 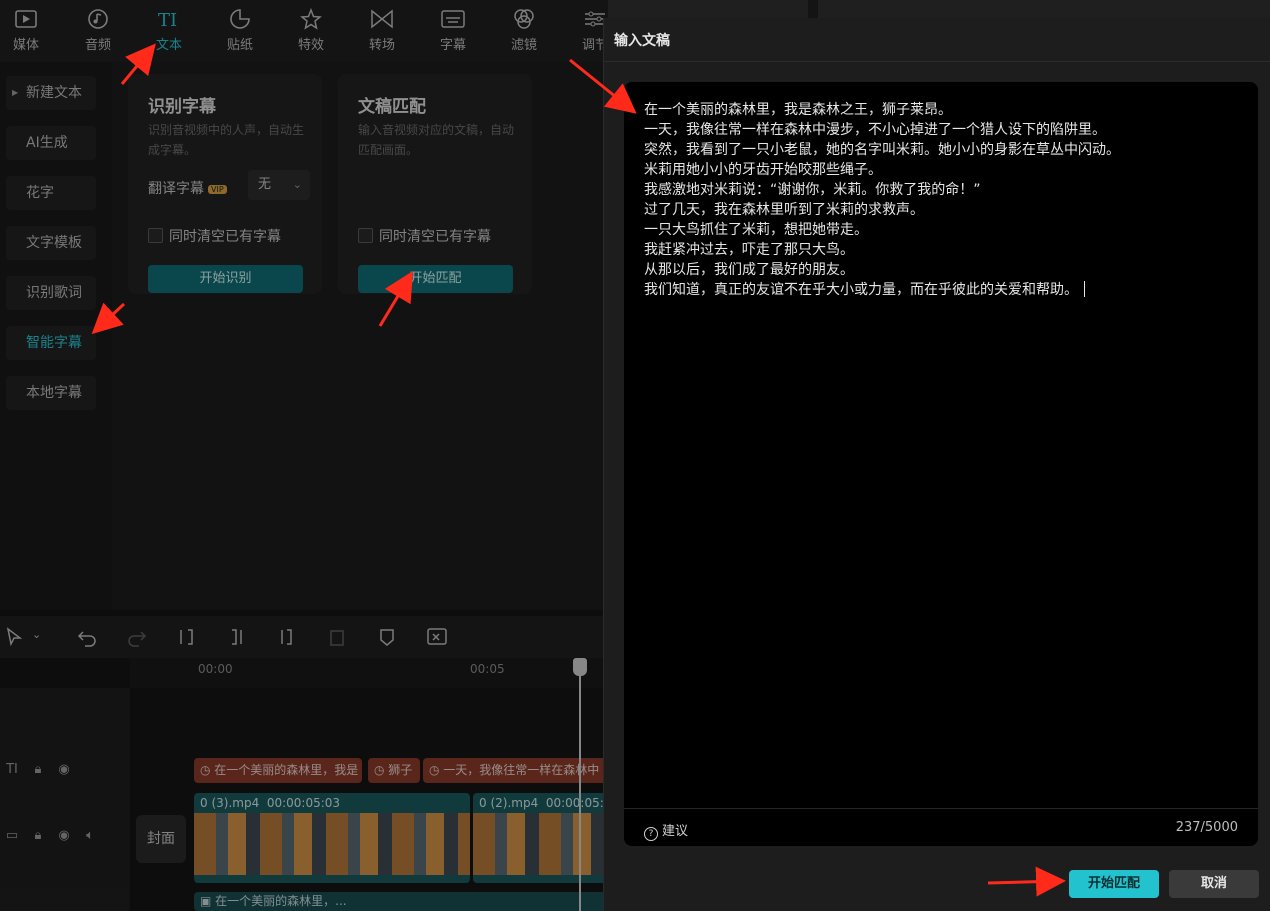 I want to click on script-line: 从那以后，我们成了最好的朋友。, so click(x=749, y=270).